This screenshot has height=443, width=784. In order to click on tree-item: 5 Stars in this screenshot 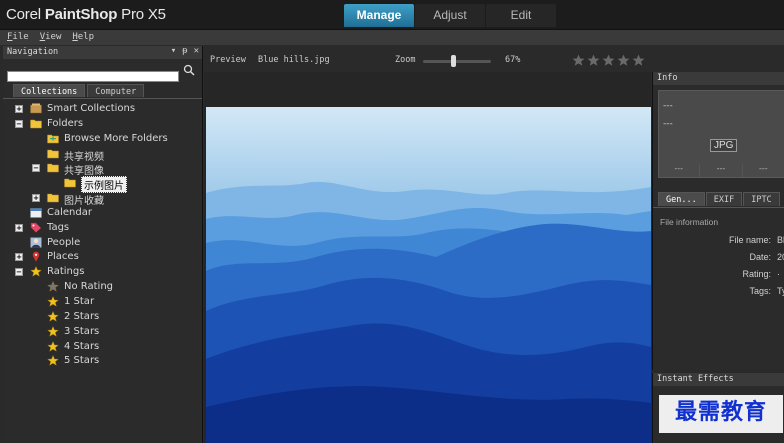, I will do `click(102, 361)`.